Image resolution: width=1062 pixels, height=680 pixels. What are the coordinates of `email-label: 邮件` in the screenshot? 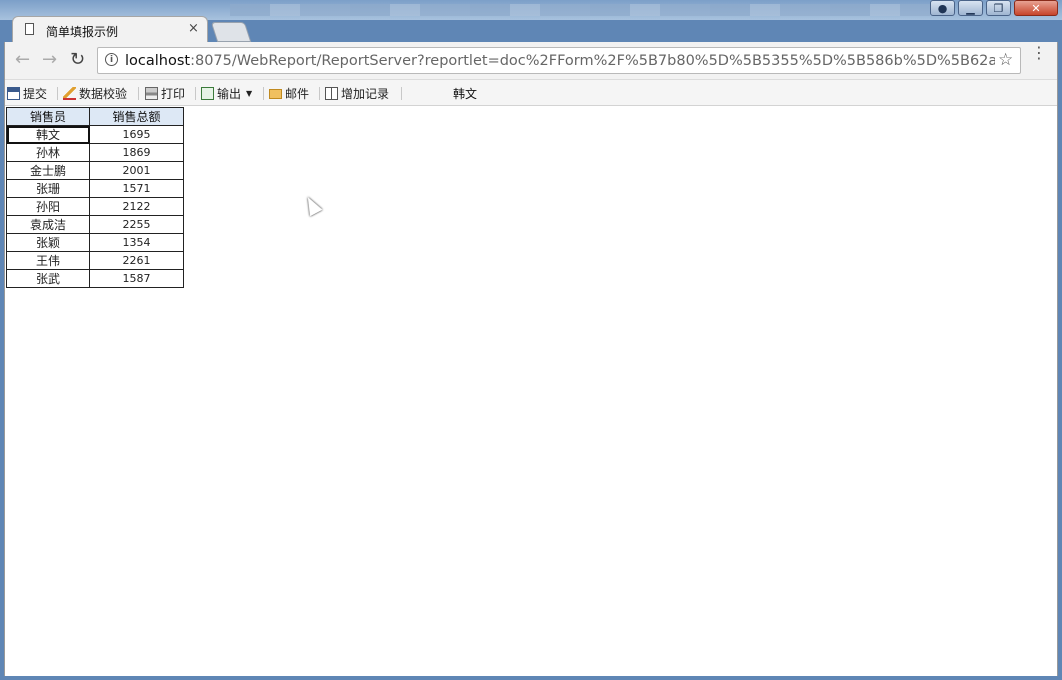 It's located at (297, 94).